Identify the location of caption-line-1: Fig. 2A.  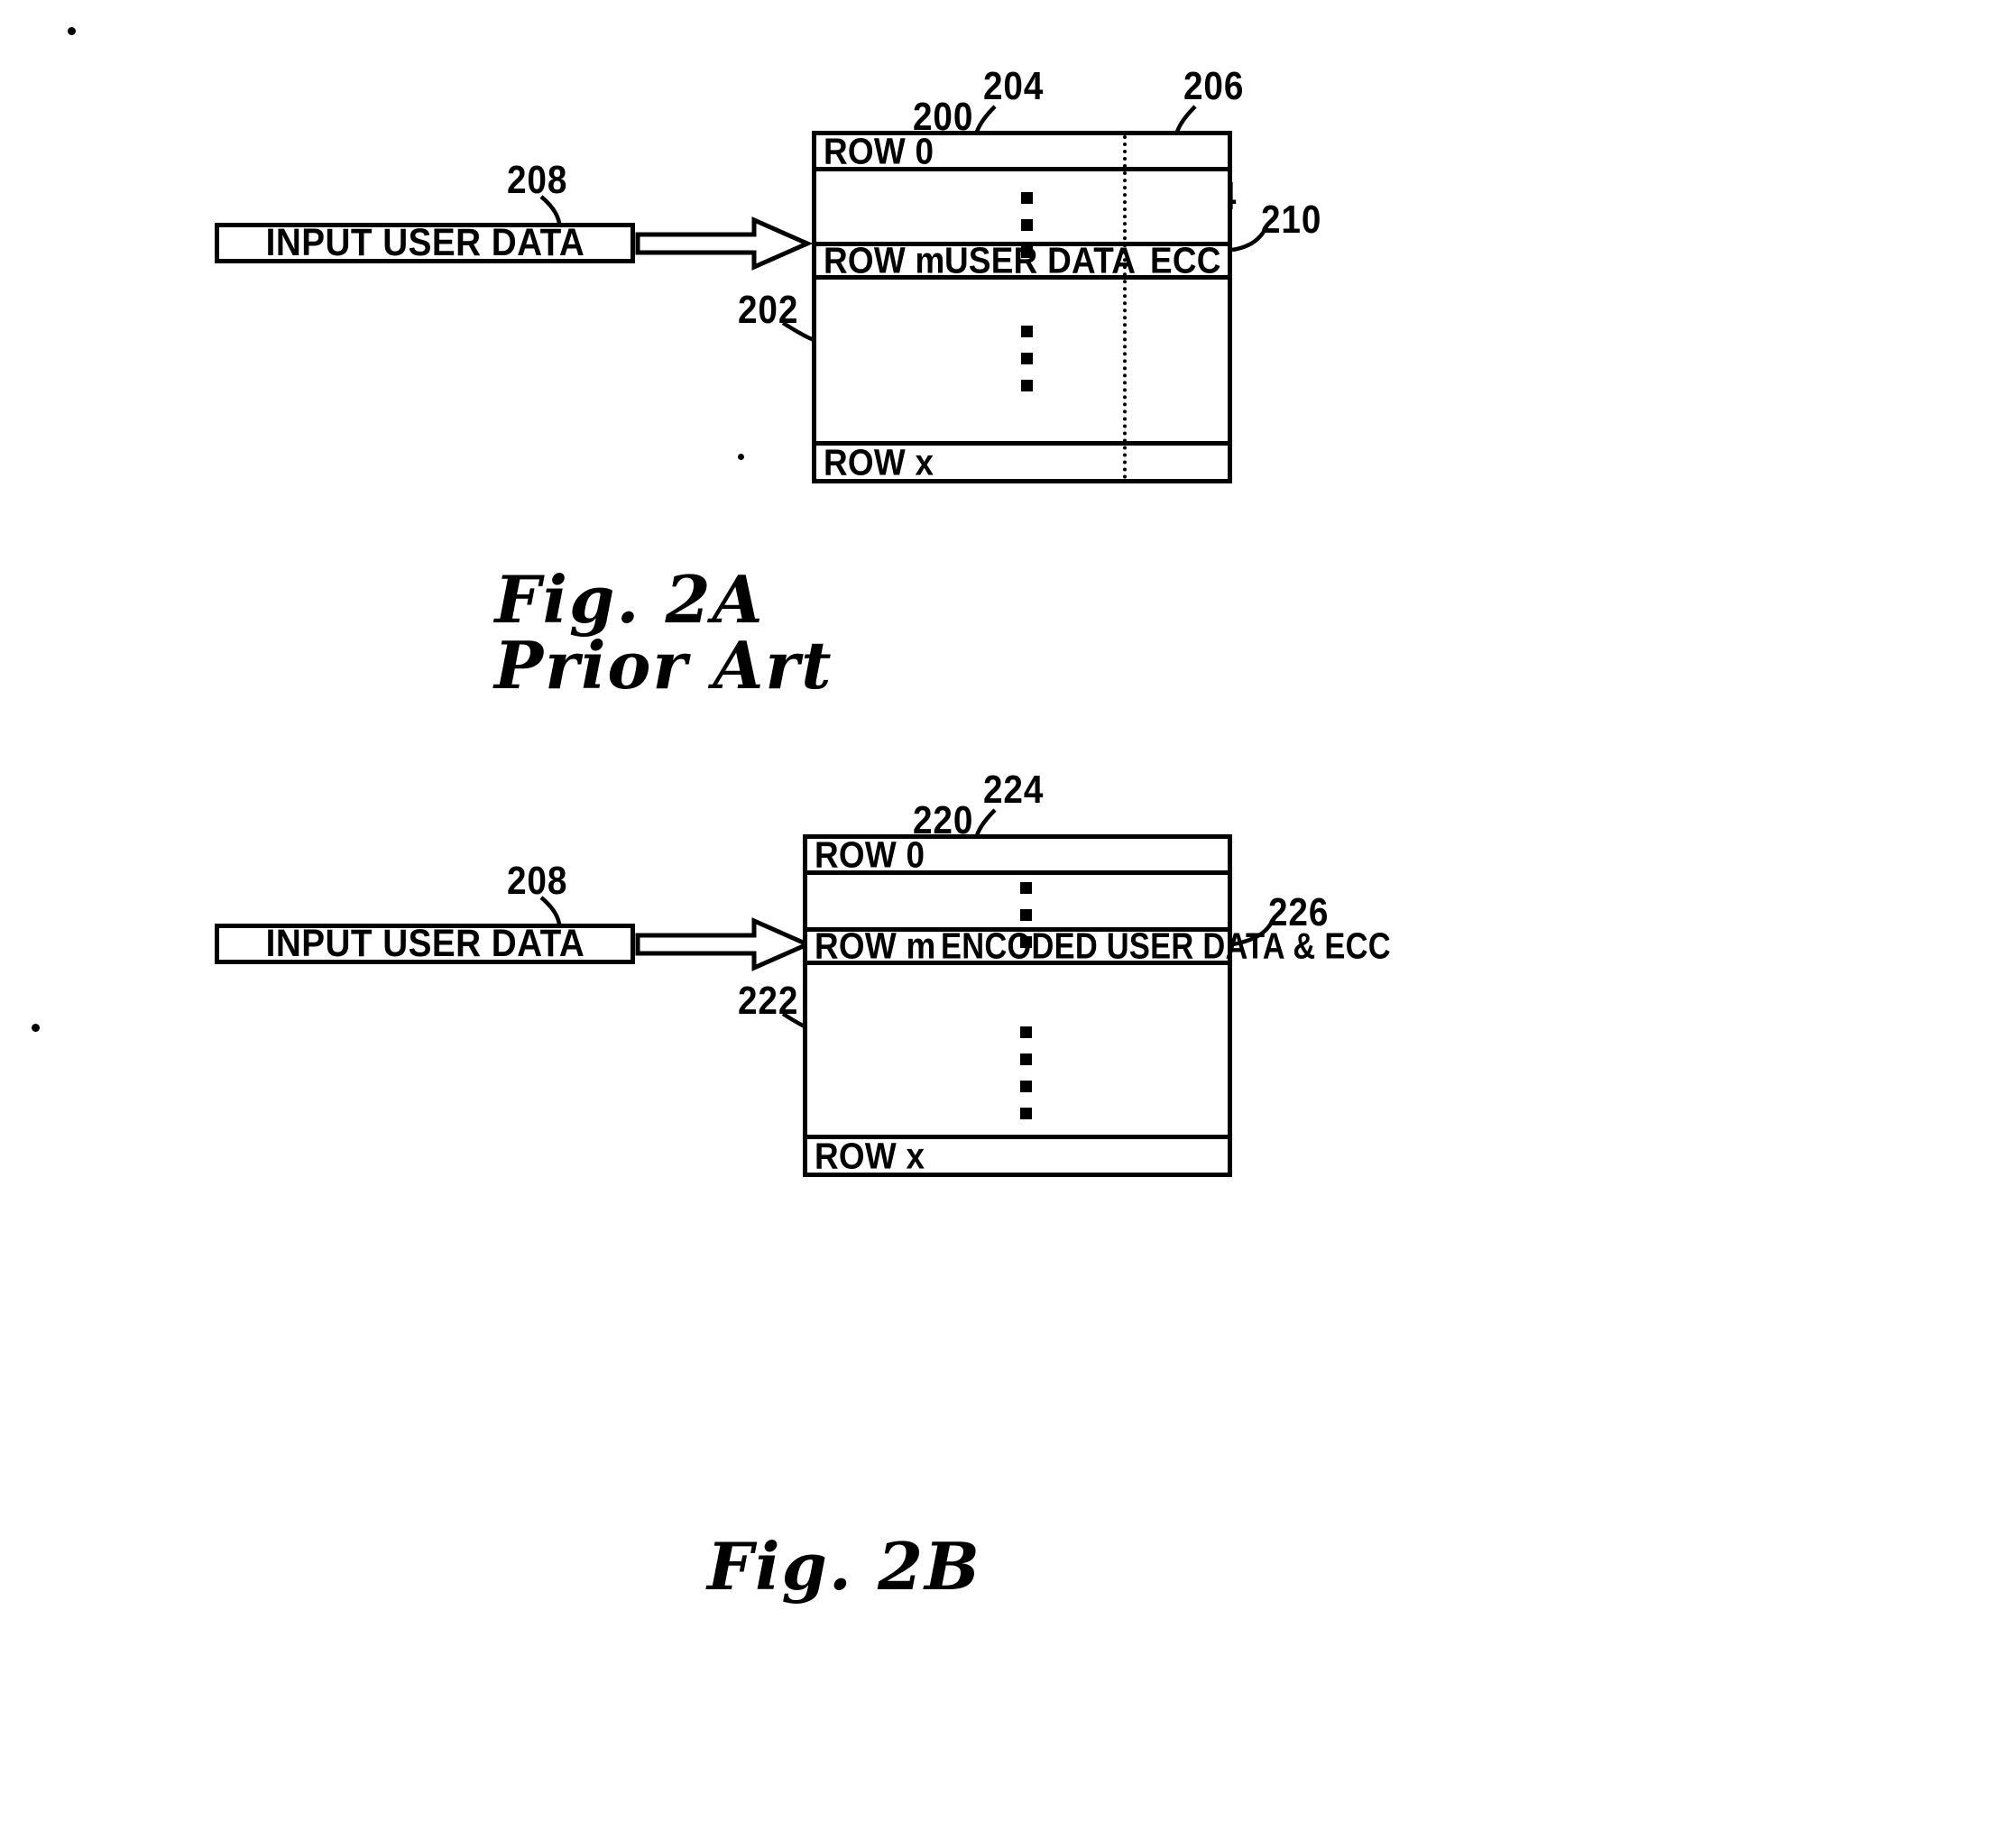
(629, 599).